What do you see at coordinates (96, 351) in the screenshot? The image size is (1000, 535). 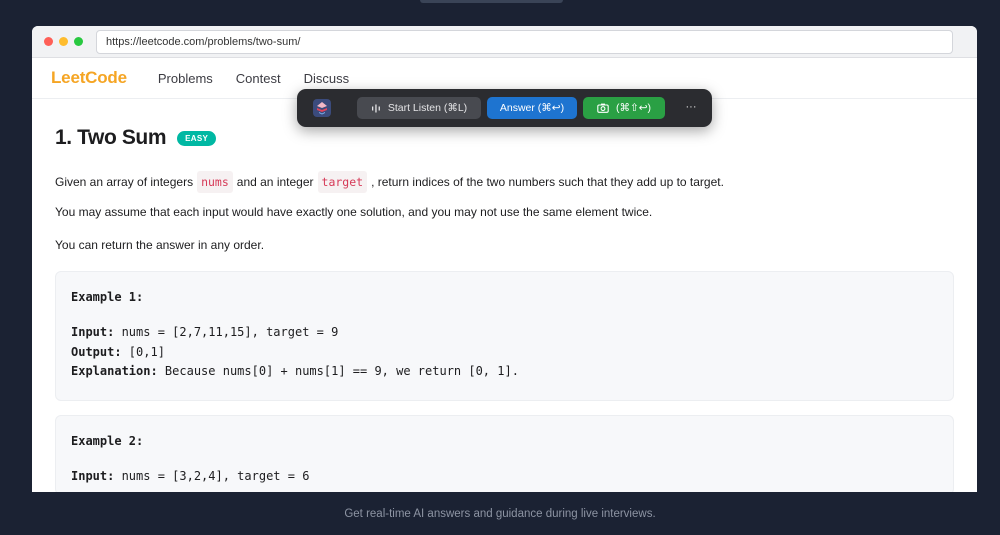 I see `output-label: Output:` at bounding box center [96, 351].